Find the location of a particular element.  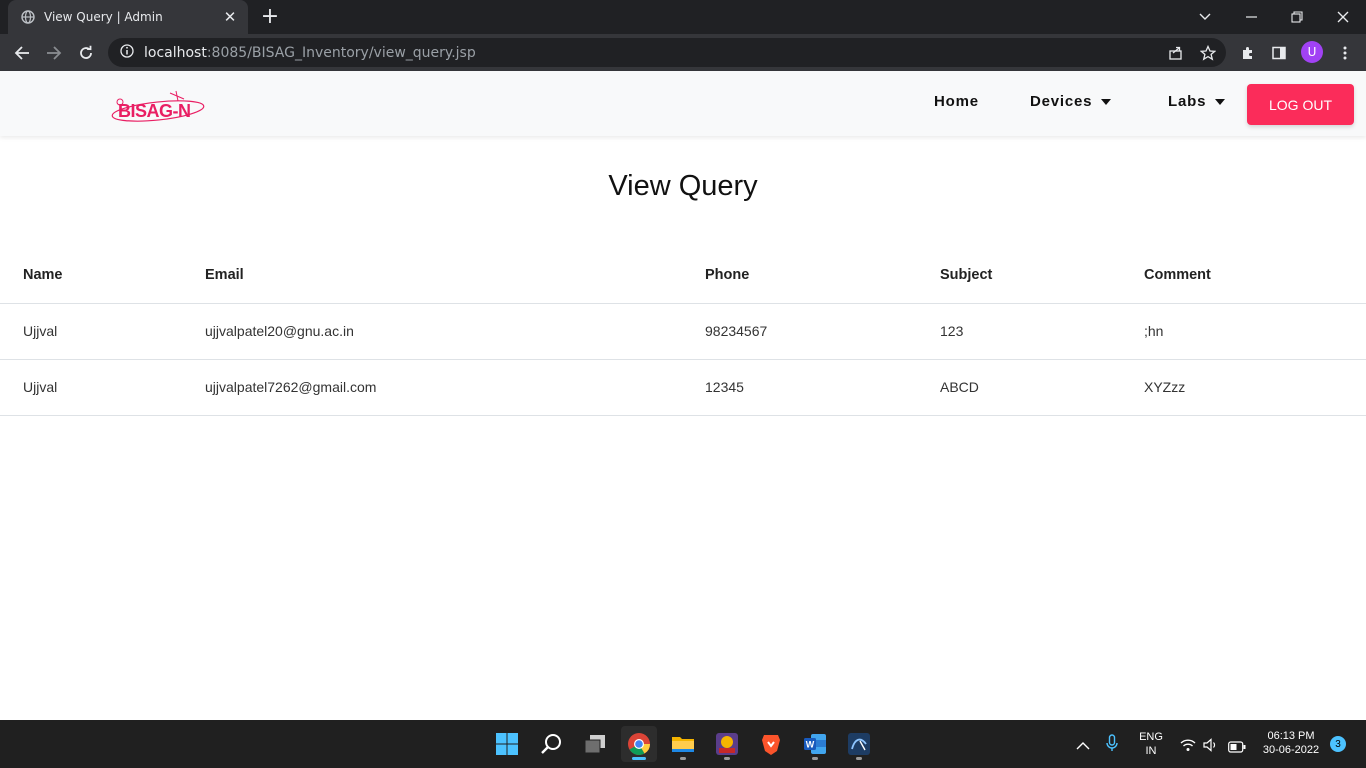

cell-email: ujjvalpatel20@gnu.ac.in is located at coordinates (279, 331).